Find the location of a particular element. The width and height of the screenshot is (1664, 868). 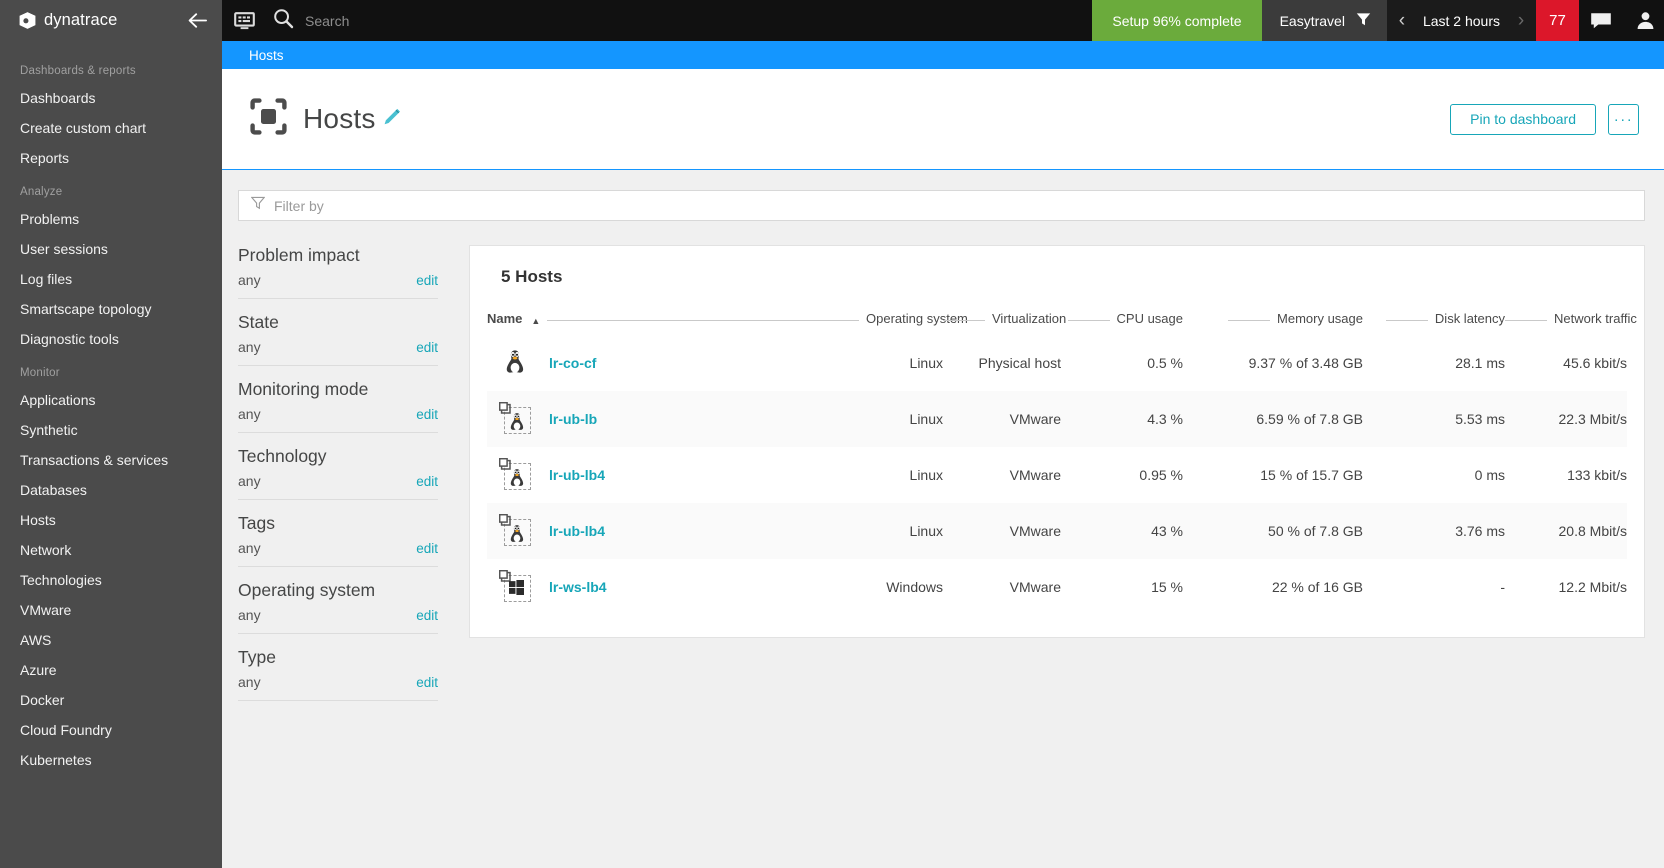

sidebar-item-hosts: Hosts is located at coordinates (111, 520).